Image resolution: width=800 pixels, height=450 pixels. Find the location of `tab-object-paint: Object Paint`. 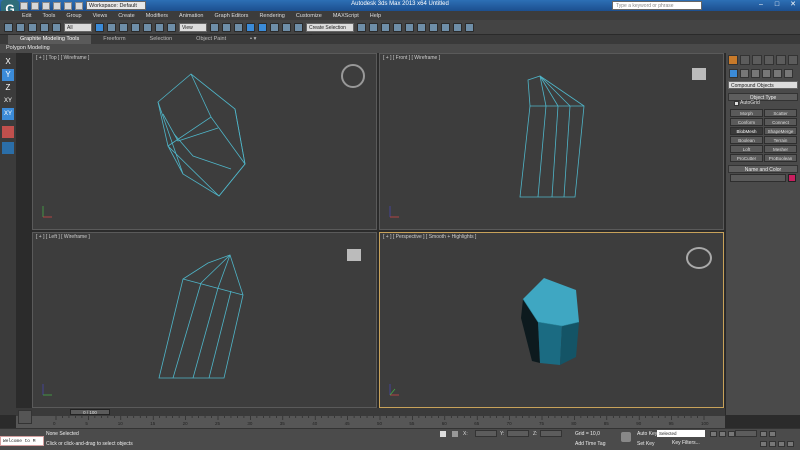

tab-object-paint: Object Paint is located at coordinates (211, 39).